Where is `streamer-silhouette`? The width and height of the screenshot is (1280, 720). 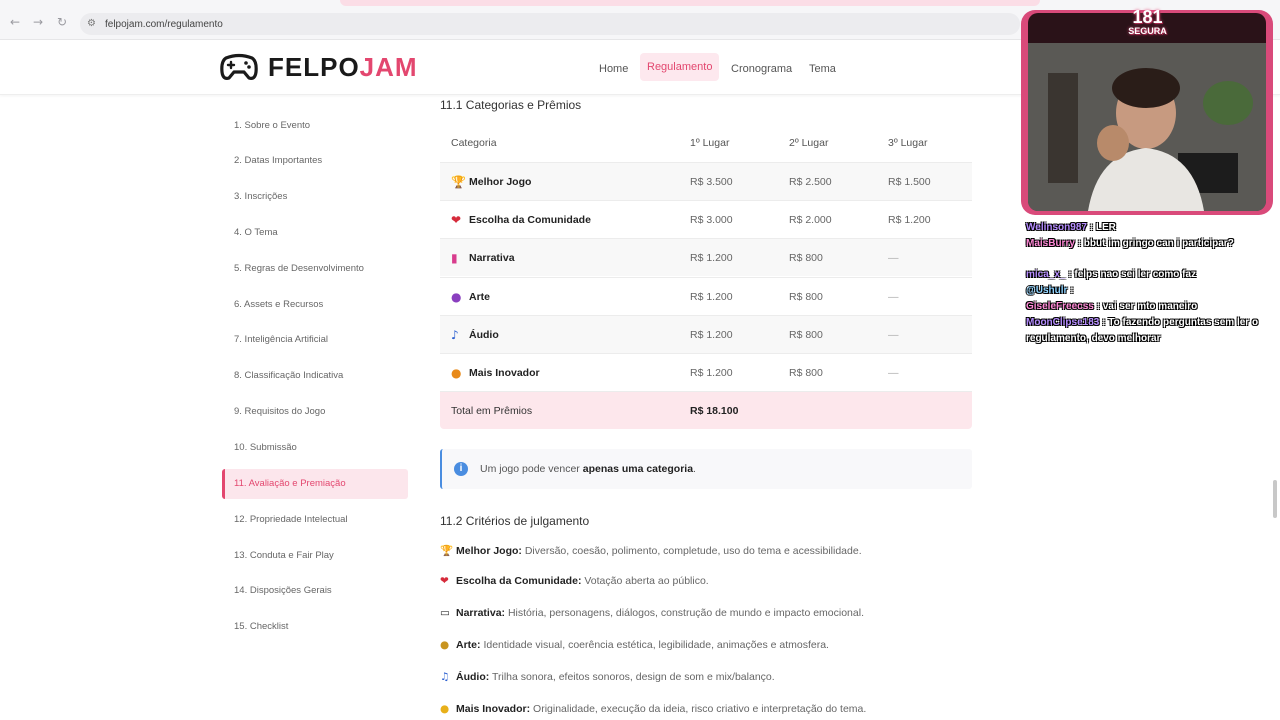
streamer-silhouette is located at coordinates (1147, 127).